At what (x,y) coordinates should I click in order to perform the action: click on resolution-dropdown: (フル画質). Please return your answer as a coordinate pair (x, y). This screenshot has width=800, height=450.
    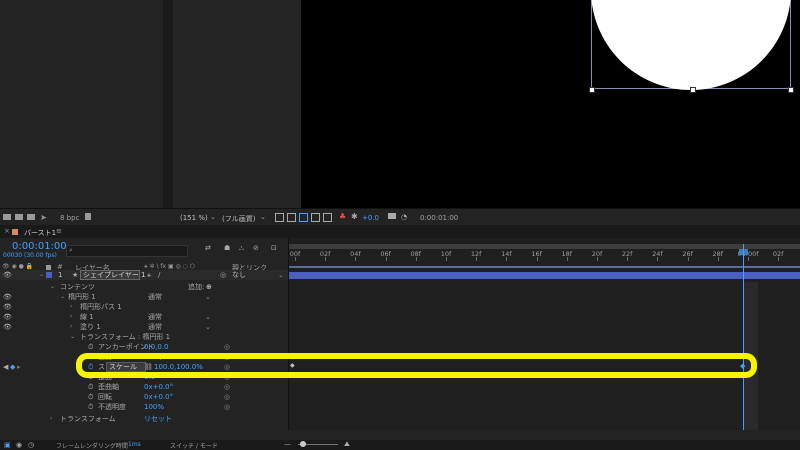
    Looking at the image, I should click on (238, 219).